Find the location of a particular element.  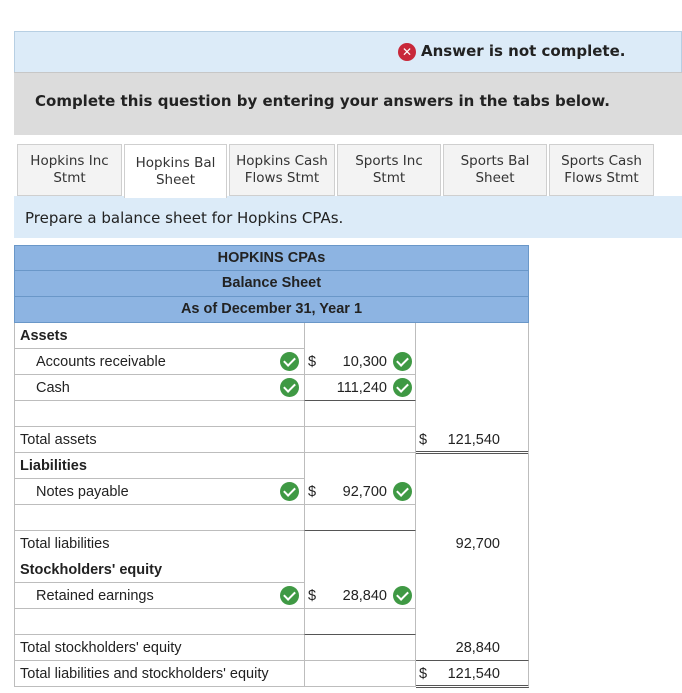

statement-date: As of December 31, Year 1 is located at coordinates (271, 310).